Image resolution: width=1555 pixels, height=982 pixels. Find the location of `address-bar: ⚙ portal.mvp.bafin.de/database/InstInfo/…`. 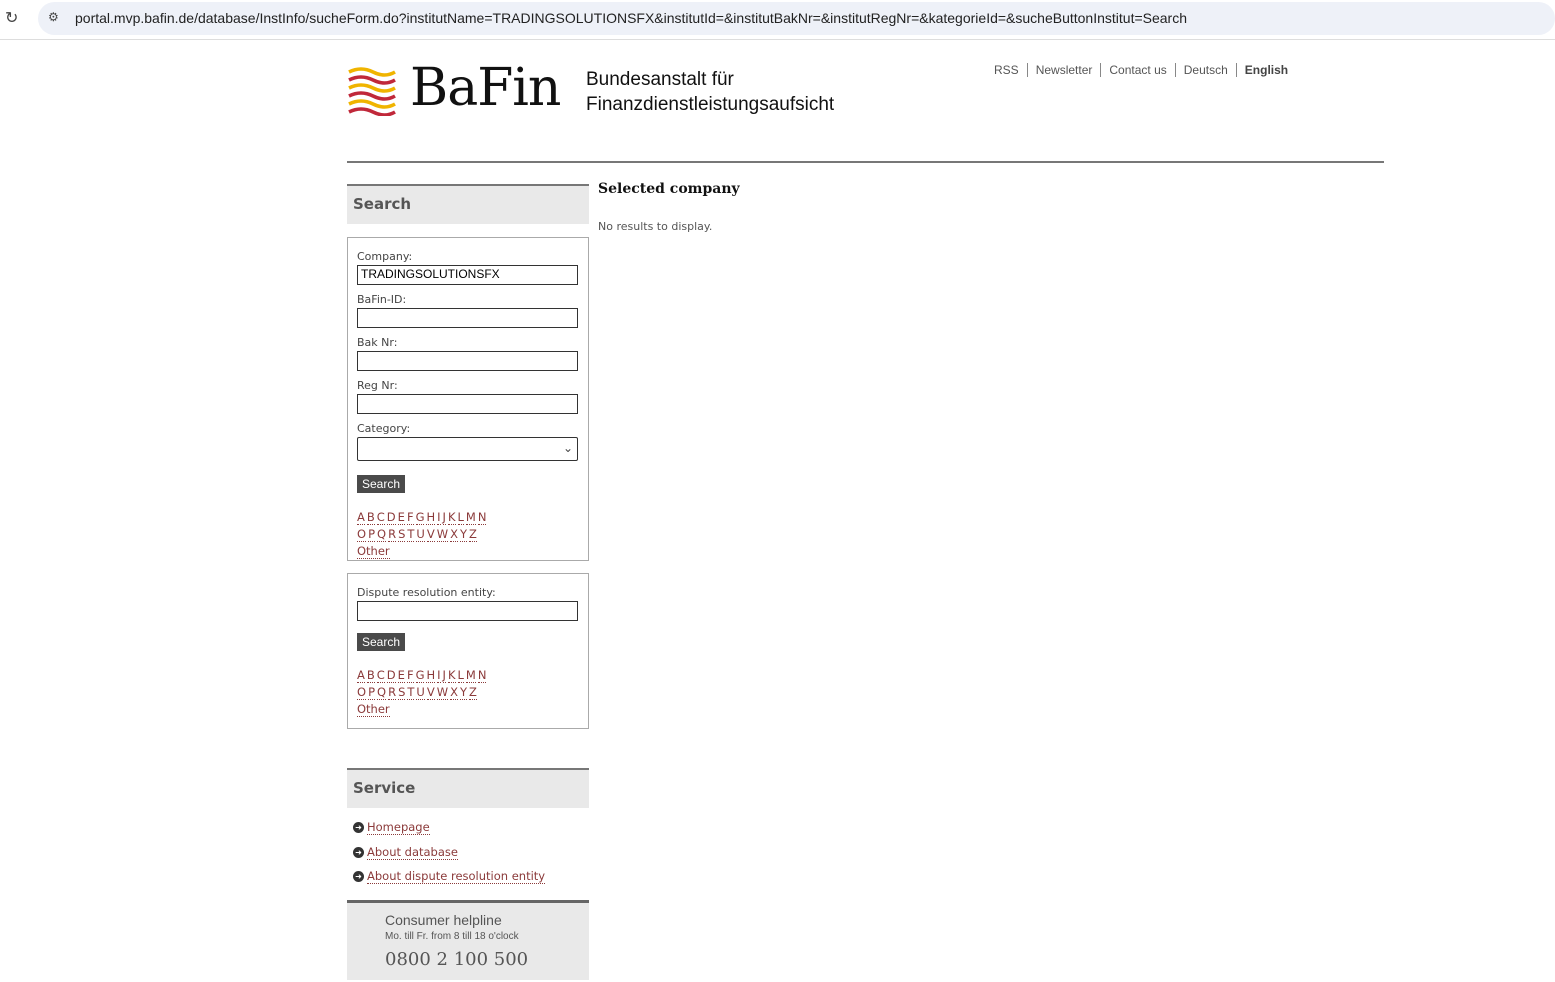

address-bar: ⚙ portal.mvp.bafin.de/database/InstInfo/… is located at coordinates (796, 18).